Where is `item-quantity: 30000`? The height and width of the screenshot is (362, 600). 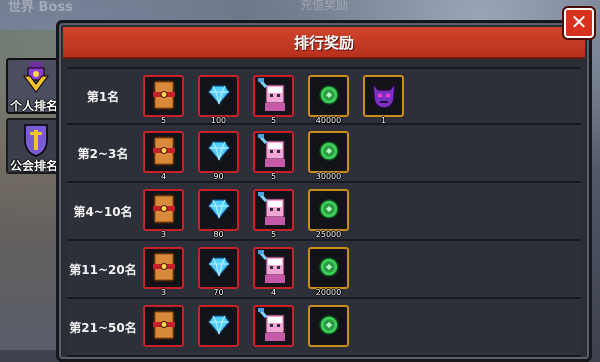
item-quantity: 30000 is located at coordinates (328, 176).